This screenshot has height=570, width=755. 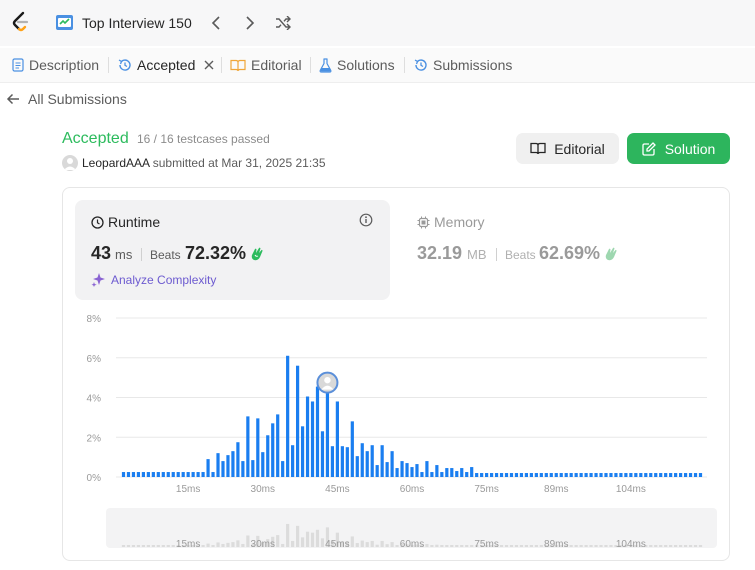 What do you see at coordinates (263, 489) in the screenshot?
I see `x-tick-label: 30ms` at bounding box center [263, 489].